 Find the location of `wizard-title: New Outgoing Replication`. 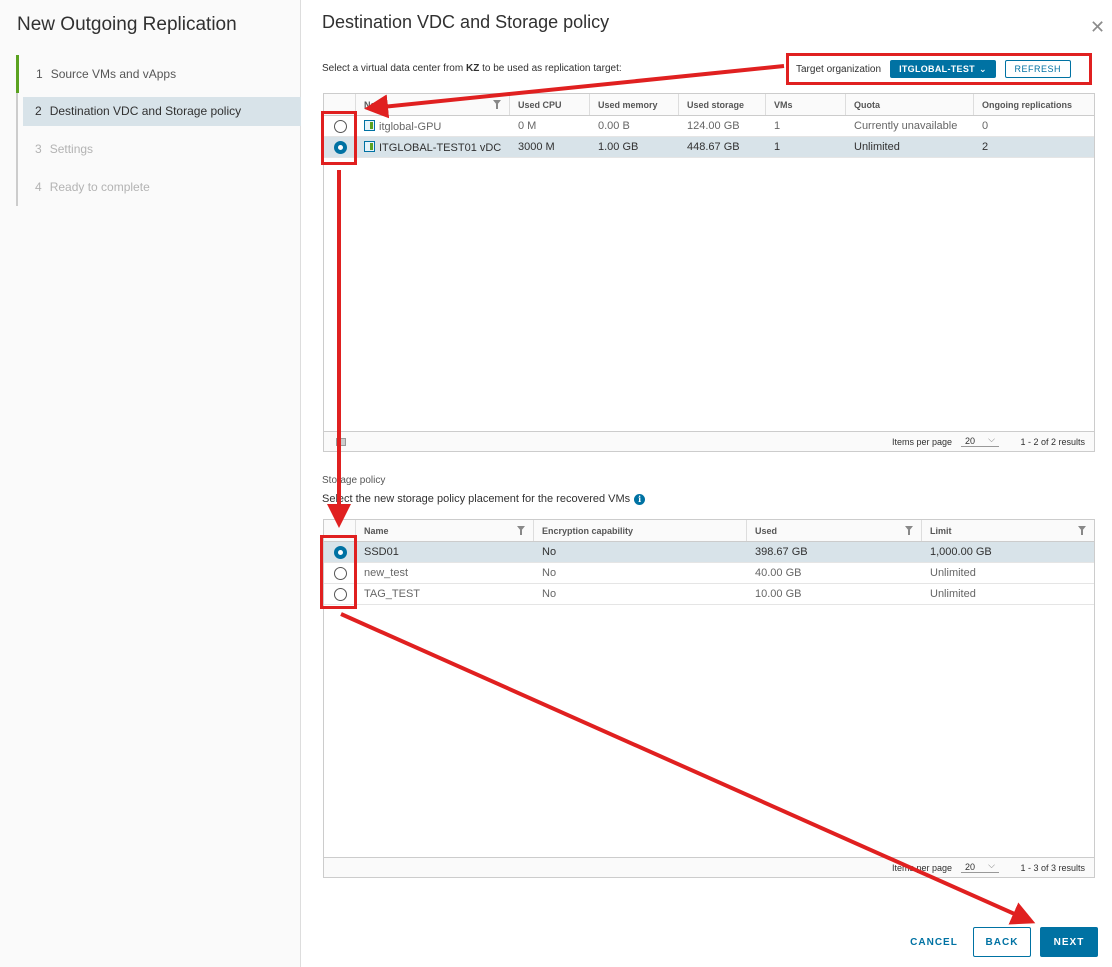

wizard-title: New Outgoing Replication is located at coordinates (127, 24).